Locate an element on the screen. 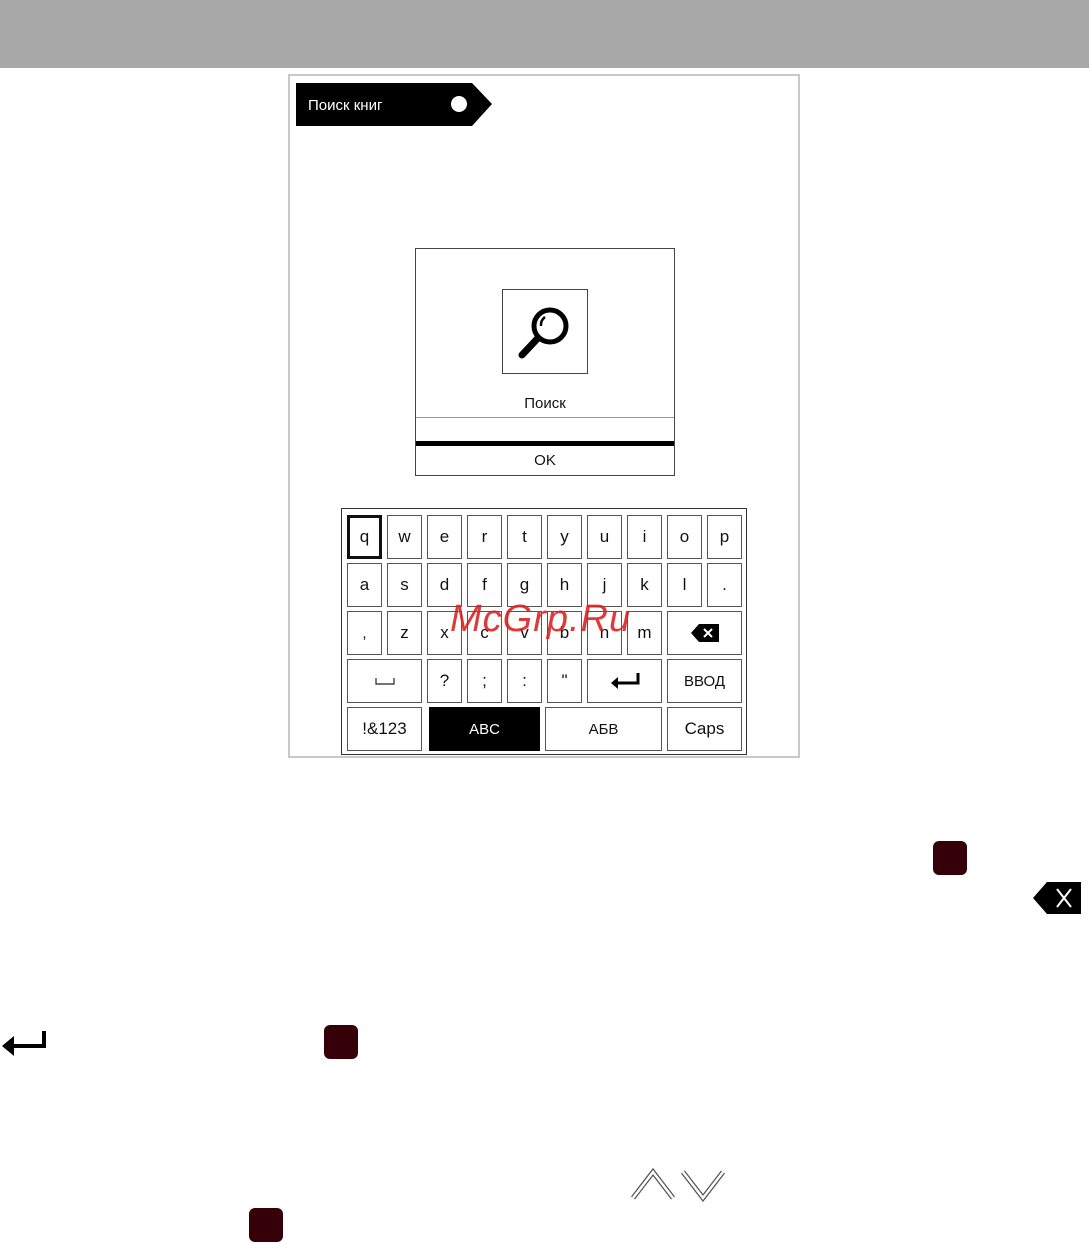 The height and width of the screenshot is (1243, 1089). enter-key: ВВОД is located at coordinates (704, 681).